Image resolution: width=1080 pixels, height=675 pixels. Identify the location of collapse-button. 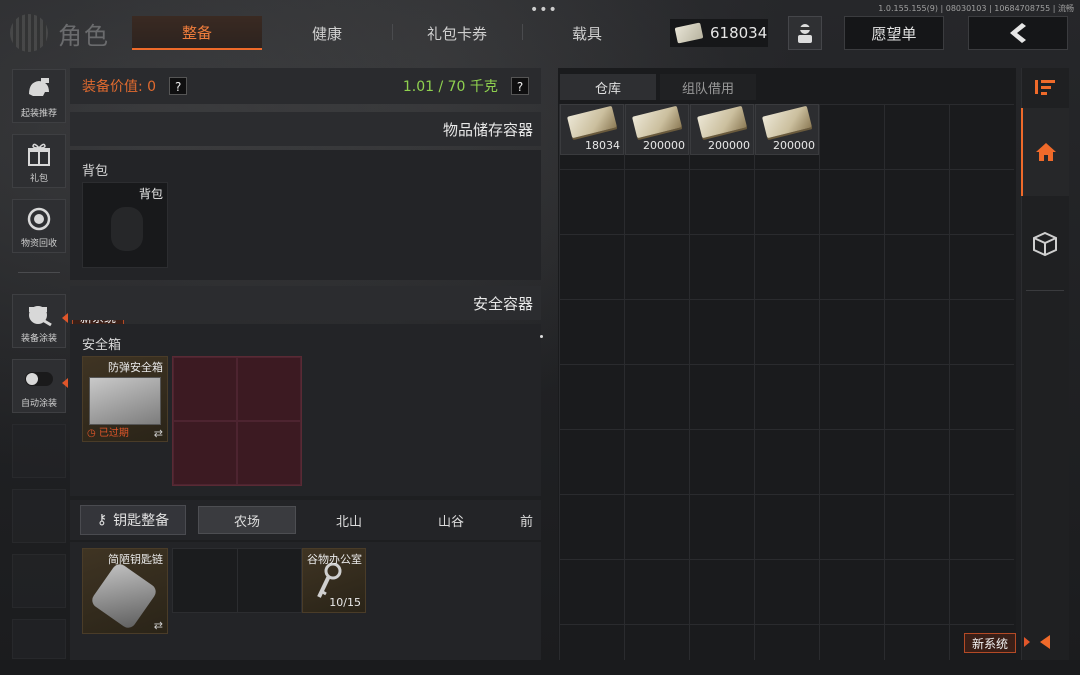
(1045, 642).